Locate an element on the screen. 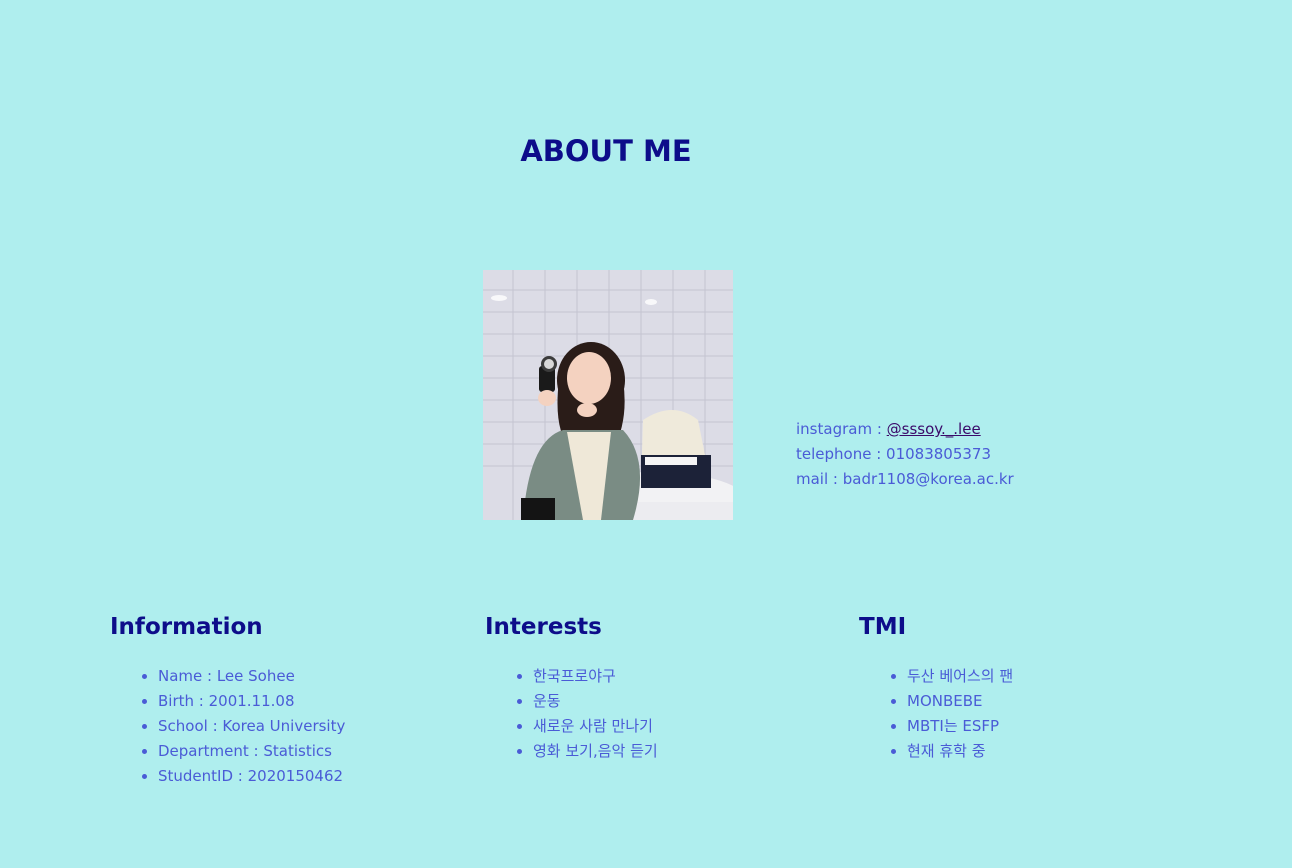 The image size is (1292, 868). list-item: StudentID : 2020150462 is located at coordinates (251, 776).